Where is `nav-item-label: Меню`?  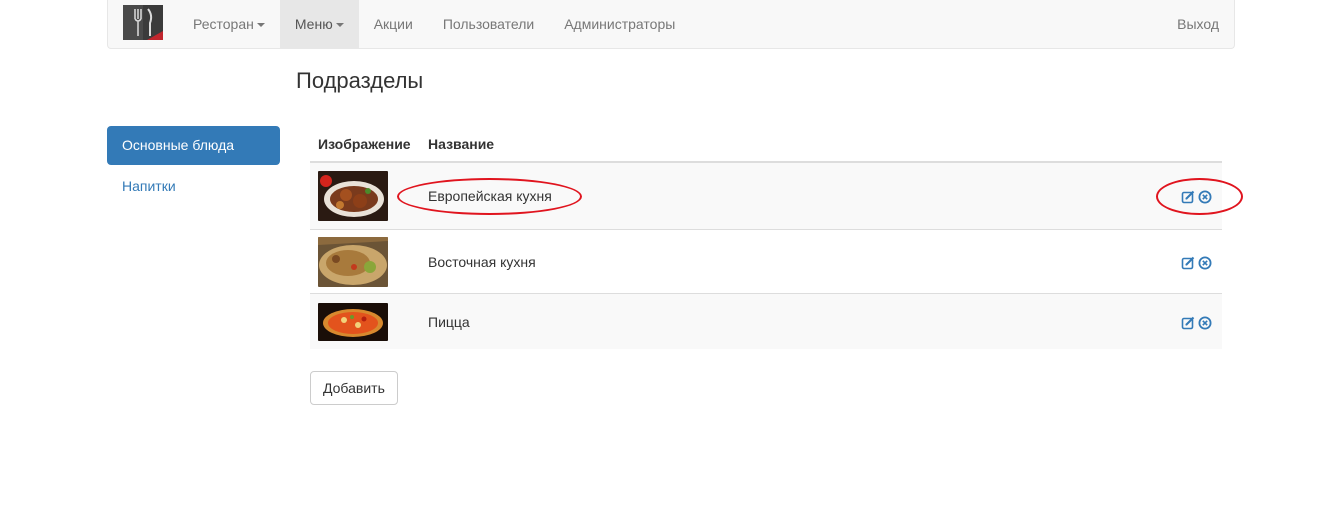 nav-item-label: Меню is located at coordinates (313, 24).